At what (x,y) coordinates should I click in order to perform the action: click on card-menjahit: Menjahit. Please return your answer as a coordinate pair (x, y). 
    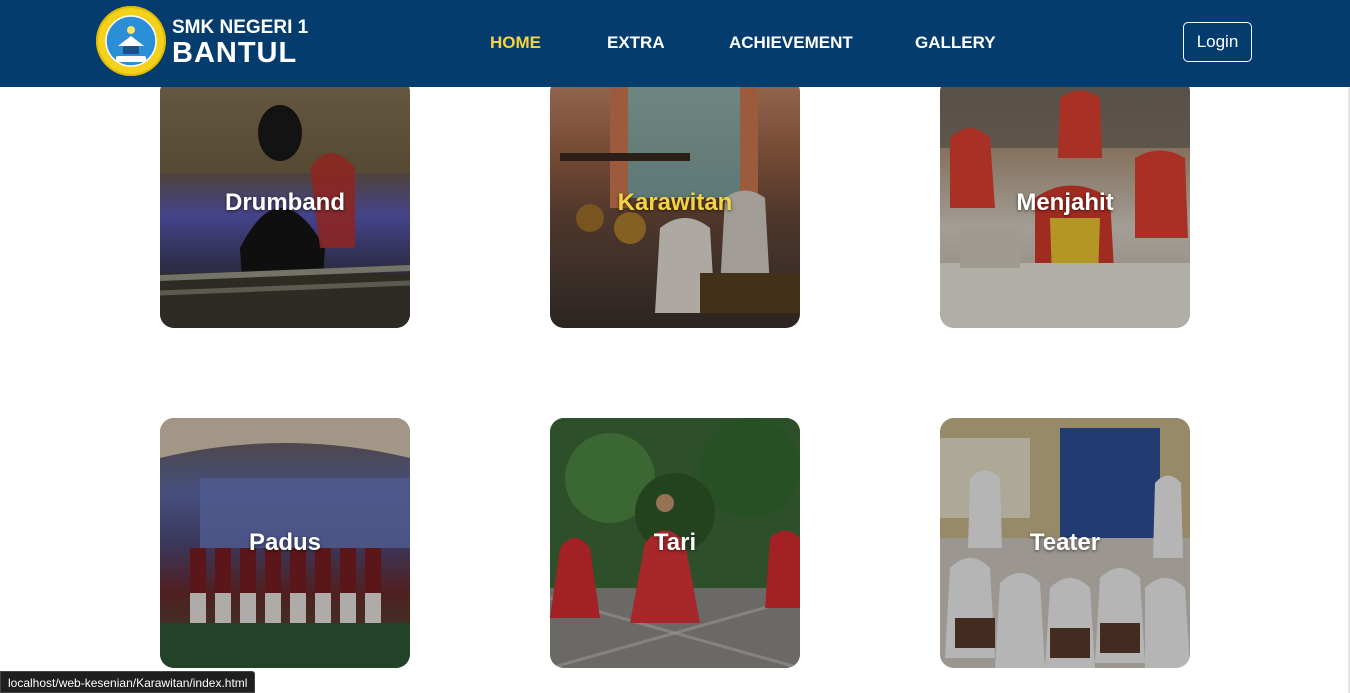
    Looking at the image, I should click on (1065, 203).